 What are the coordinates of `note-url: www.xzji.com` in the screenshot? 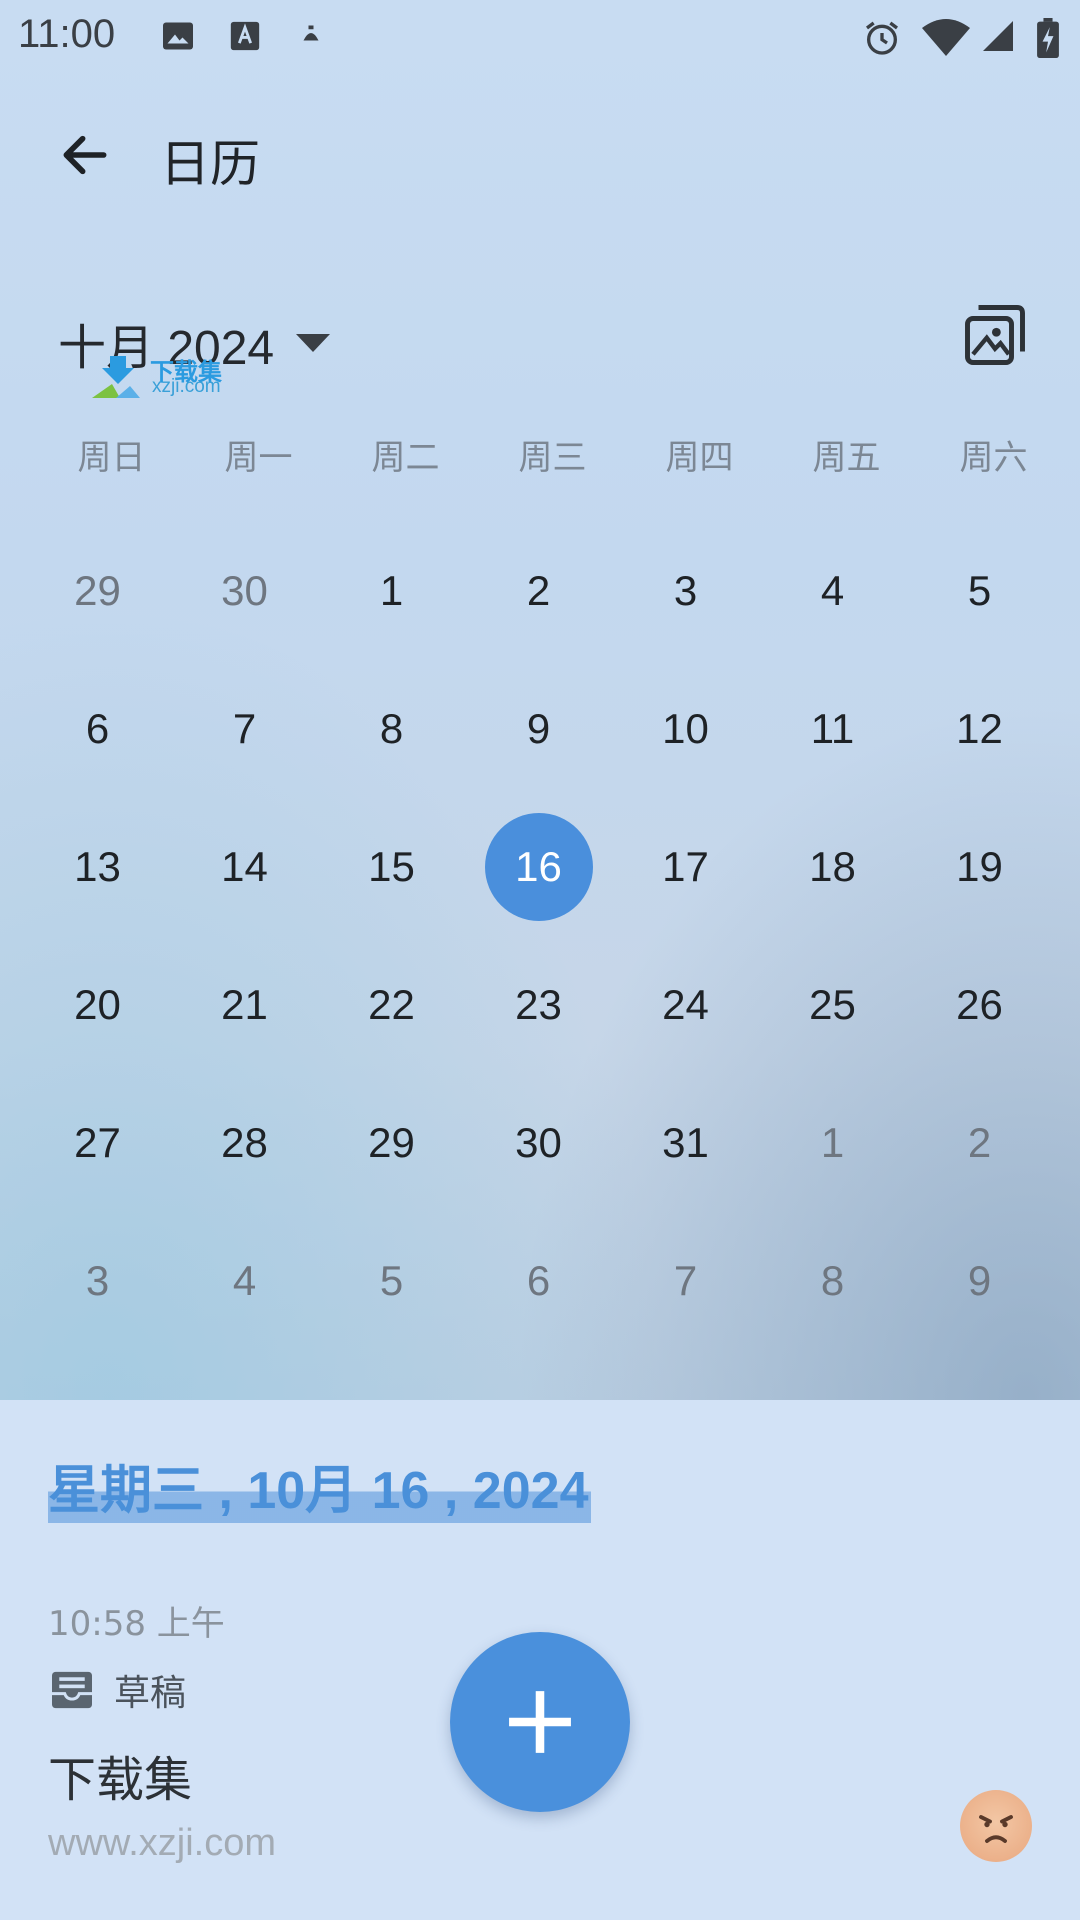 It's located at (162, 1843).